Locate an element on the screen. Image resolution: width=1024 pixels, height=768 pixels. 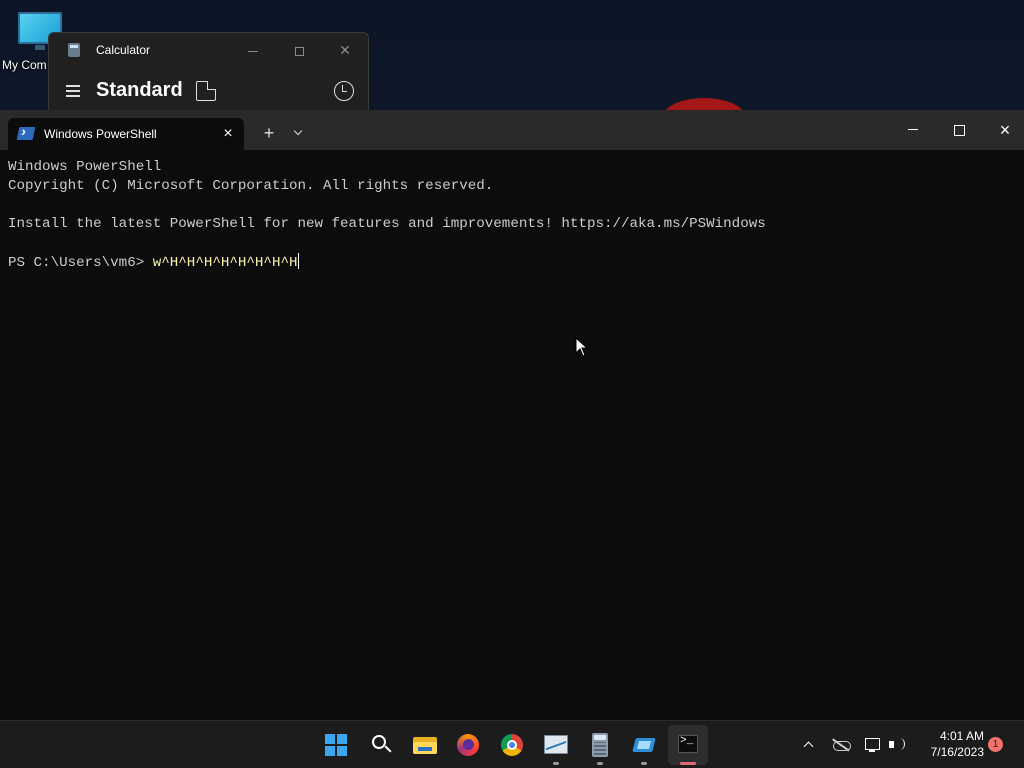
calculator-maximize-button is located at coordinates (299, 50).